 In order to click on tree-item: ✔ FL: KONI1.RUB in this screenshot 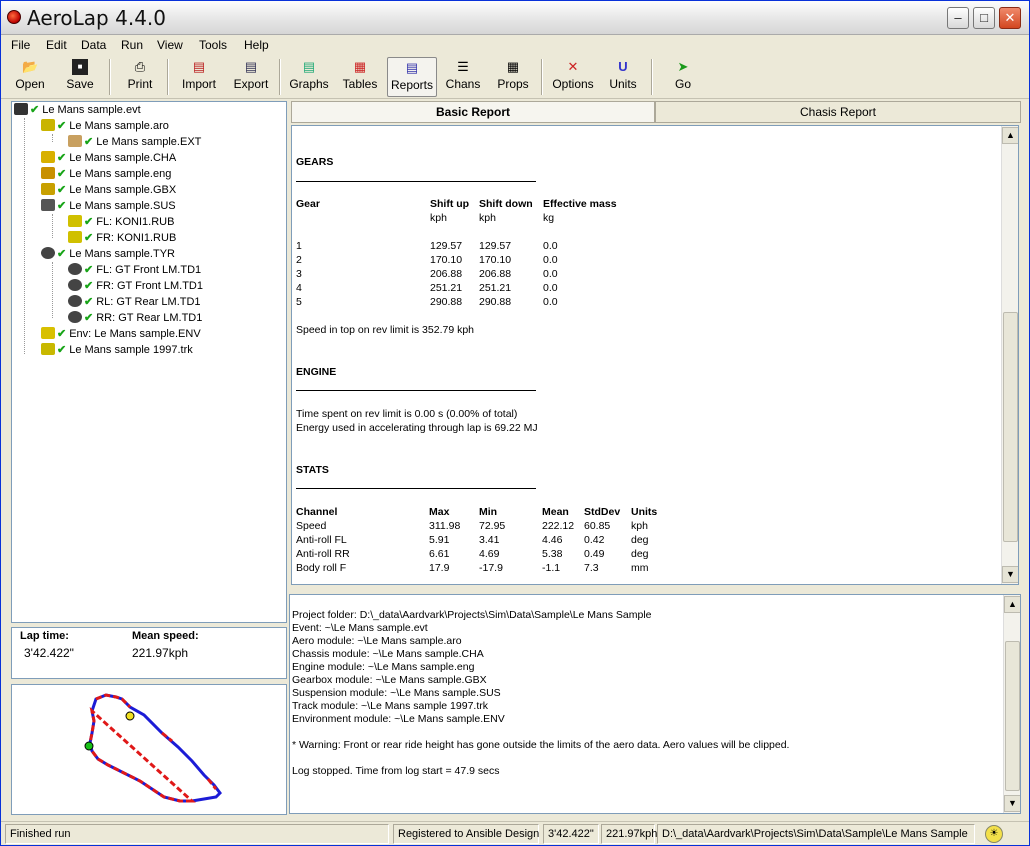, I will do `click(121, 222)`.